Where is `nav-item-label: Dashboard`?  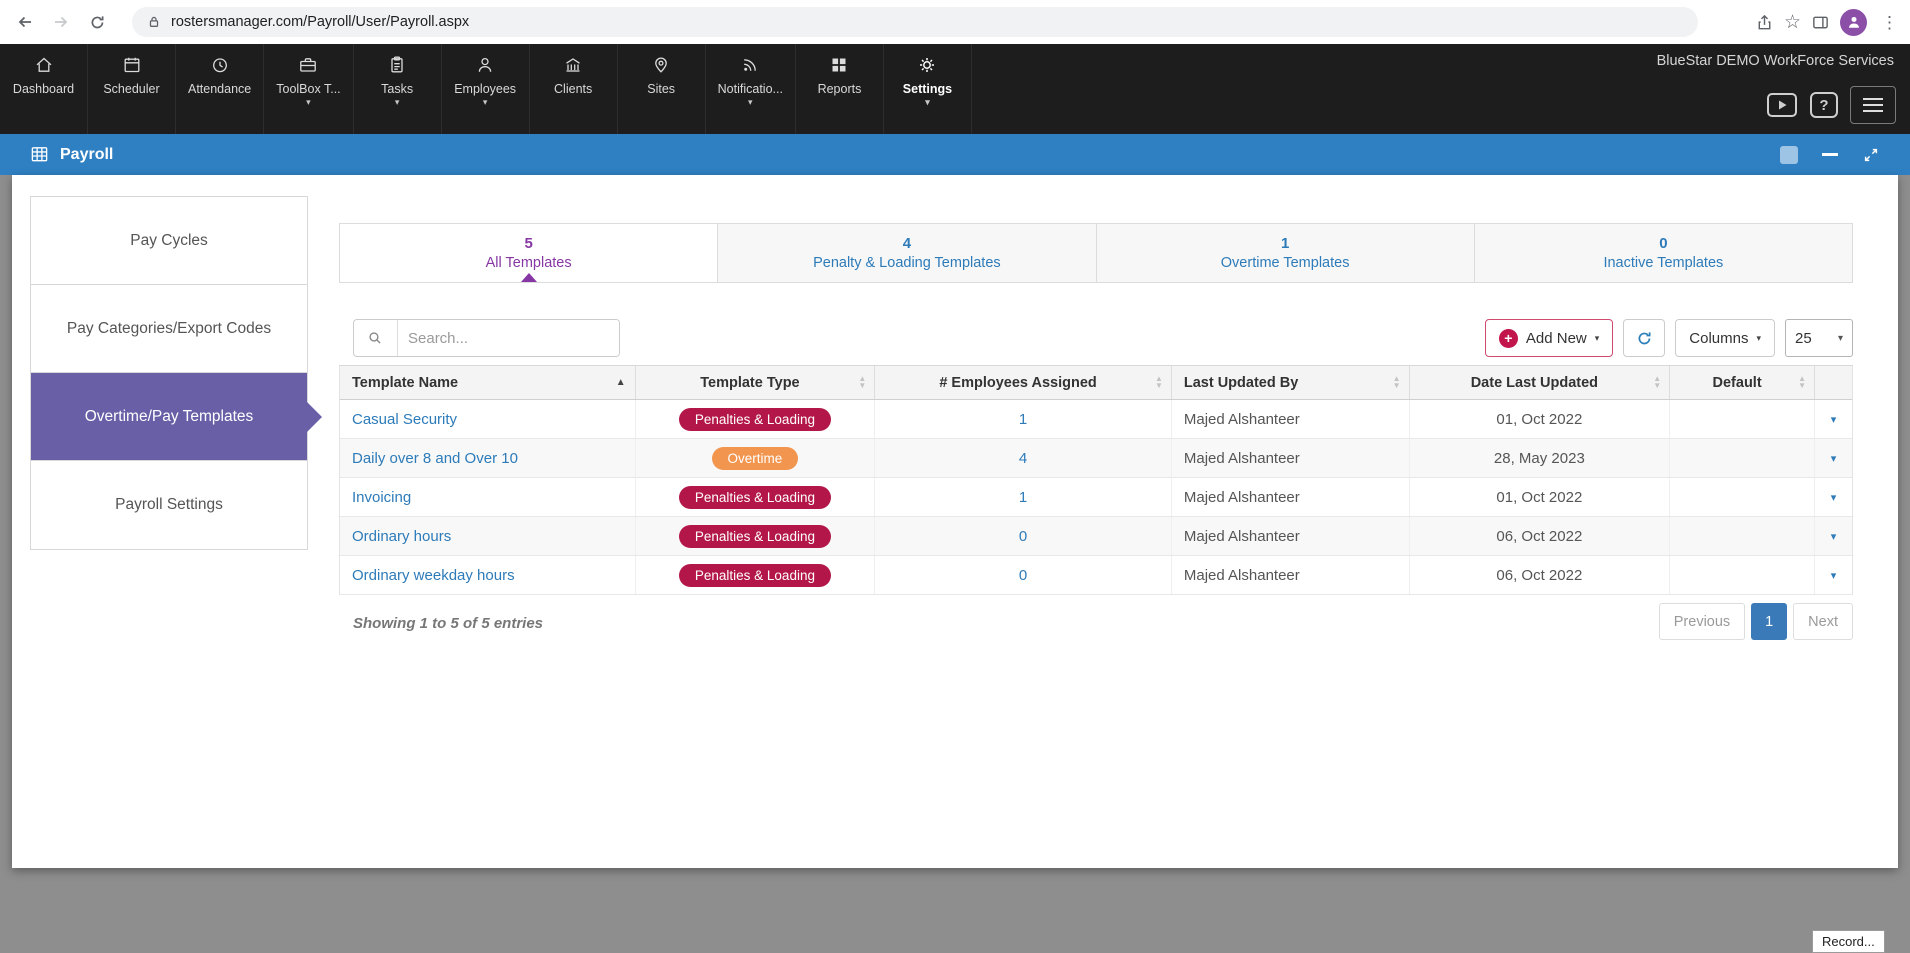
nav-item-label: Dashboard is located at coordinates (43, 89).